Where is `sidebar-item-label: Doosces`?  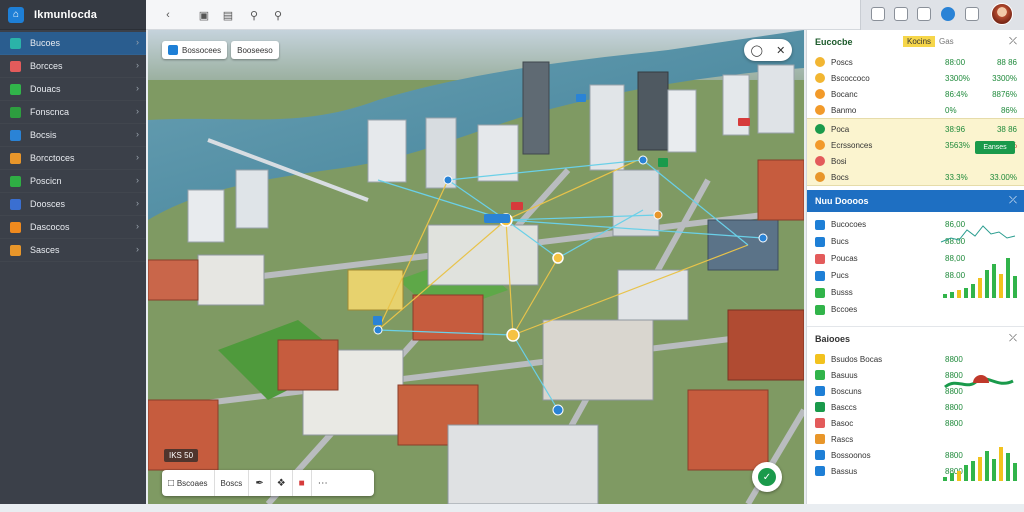 sidebar-item-label: Doosces is located at coordinates (48, 204).